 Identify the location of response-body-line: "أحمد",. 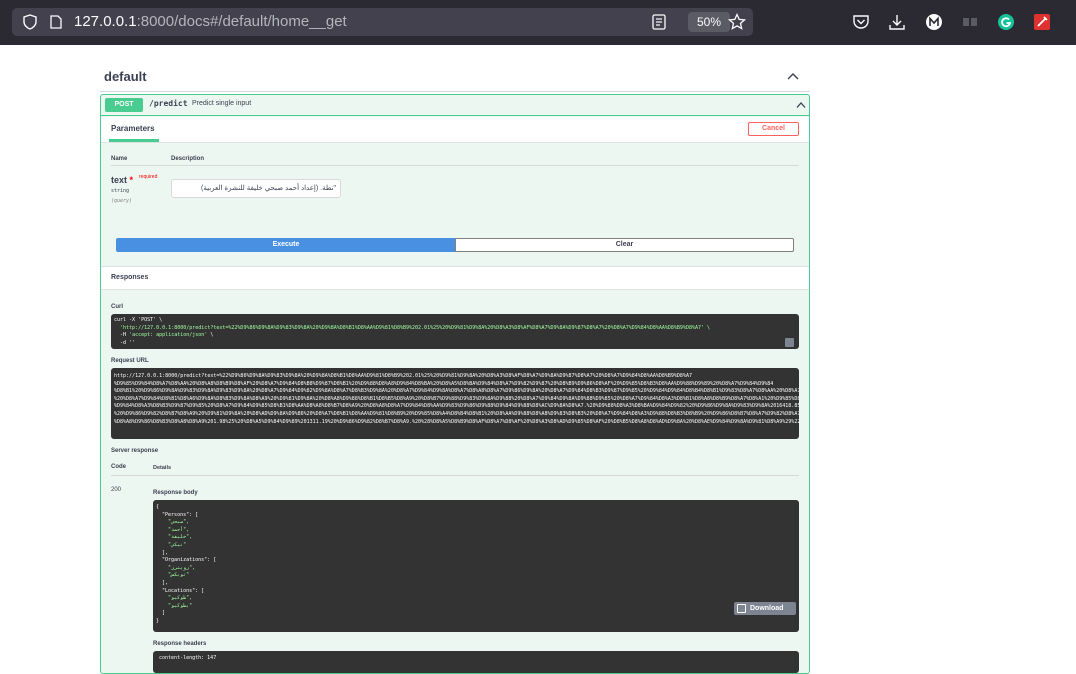
(173, 529).